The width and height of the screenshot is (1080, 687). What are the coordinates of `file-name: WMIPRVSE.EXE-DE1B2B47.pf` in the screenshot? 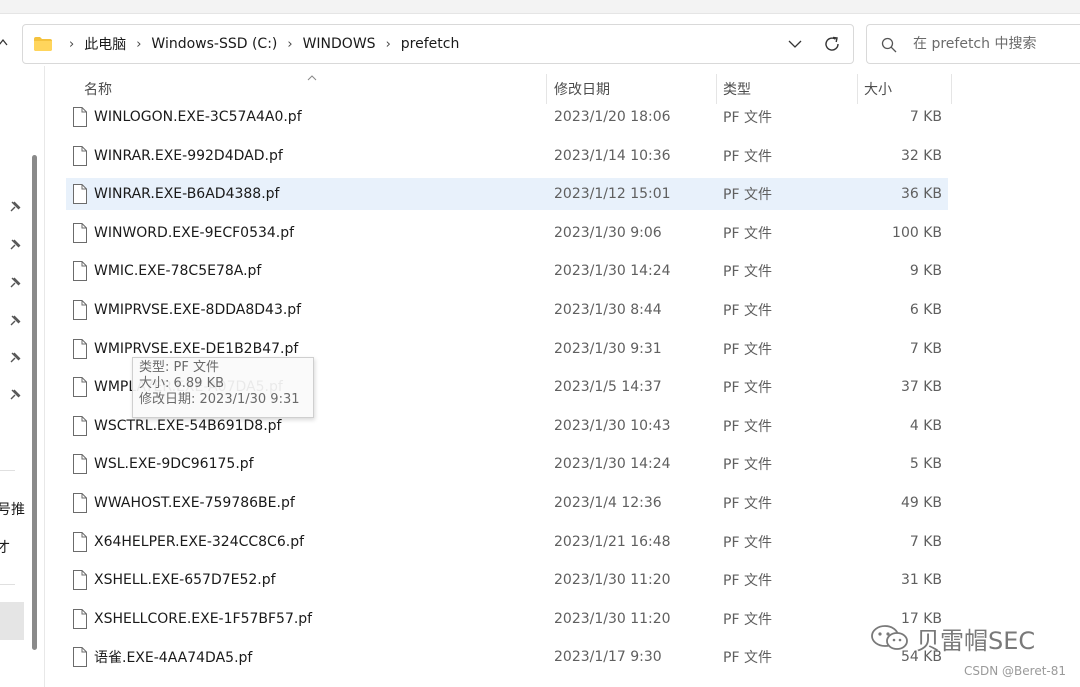 It's located at (196, 349).